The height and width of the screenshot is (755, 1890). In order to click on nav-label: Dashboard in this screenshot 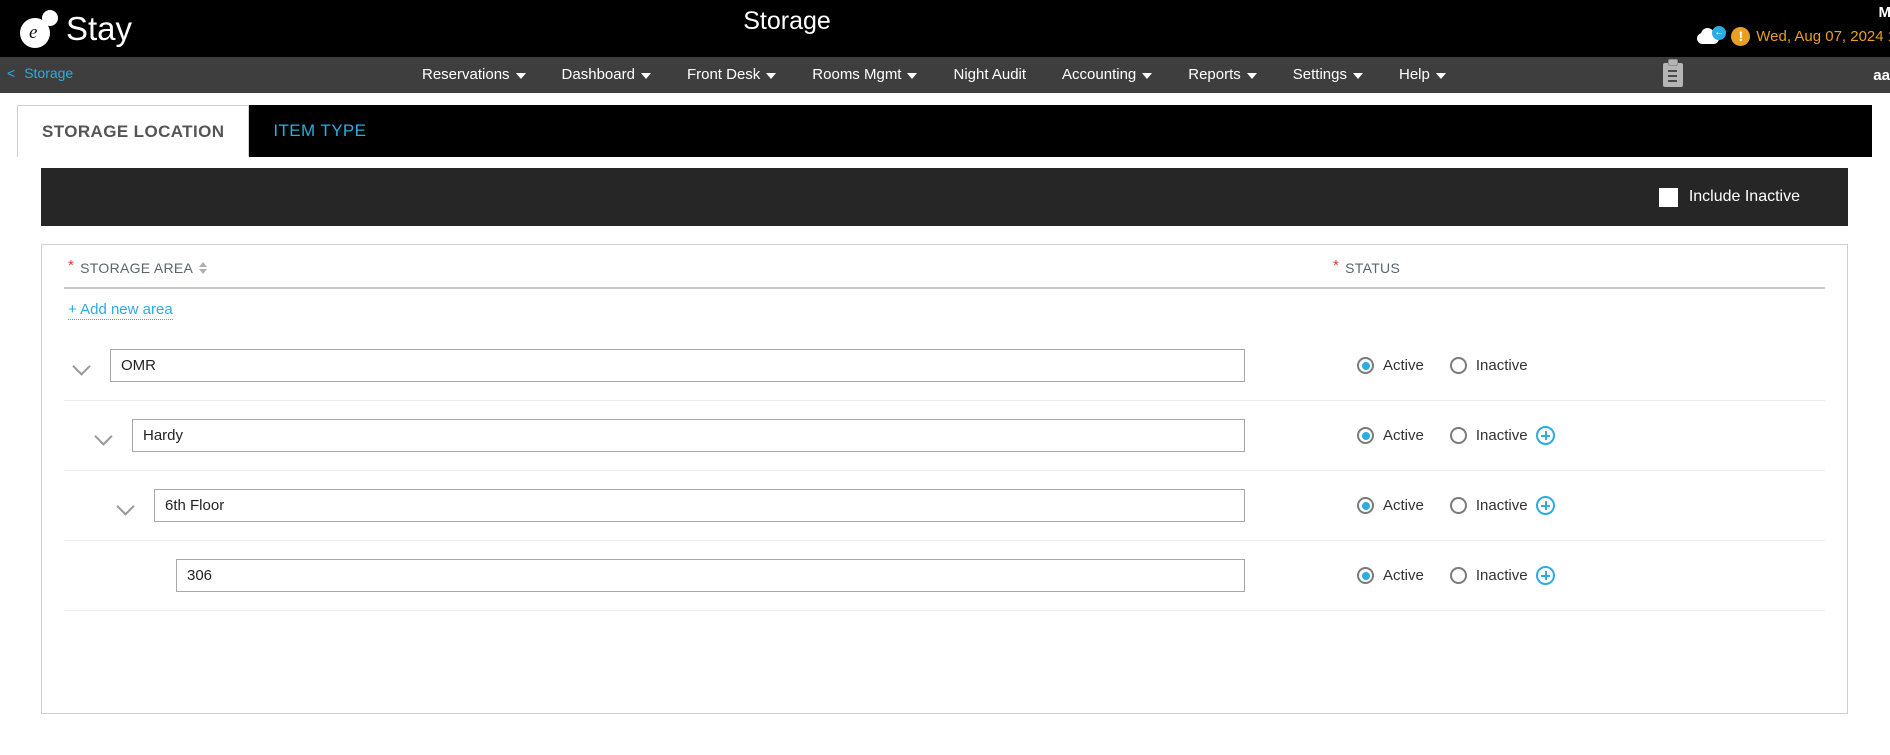, I will do `click(598, 74)`.